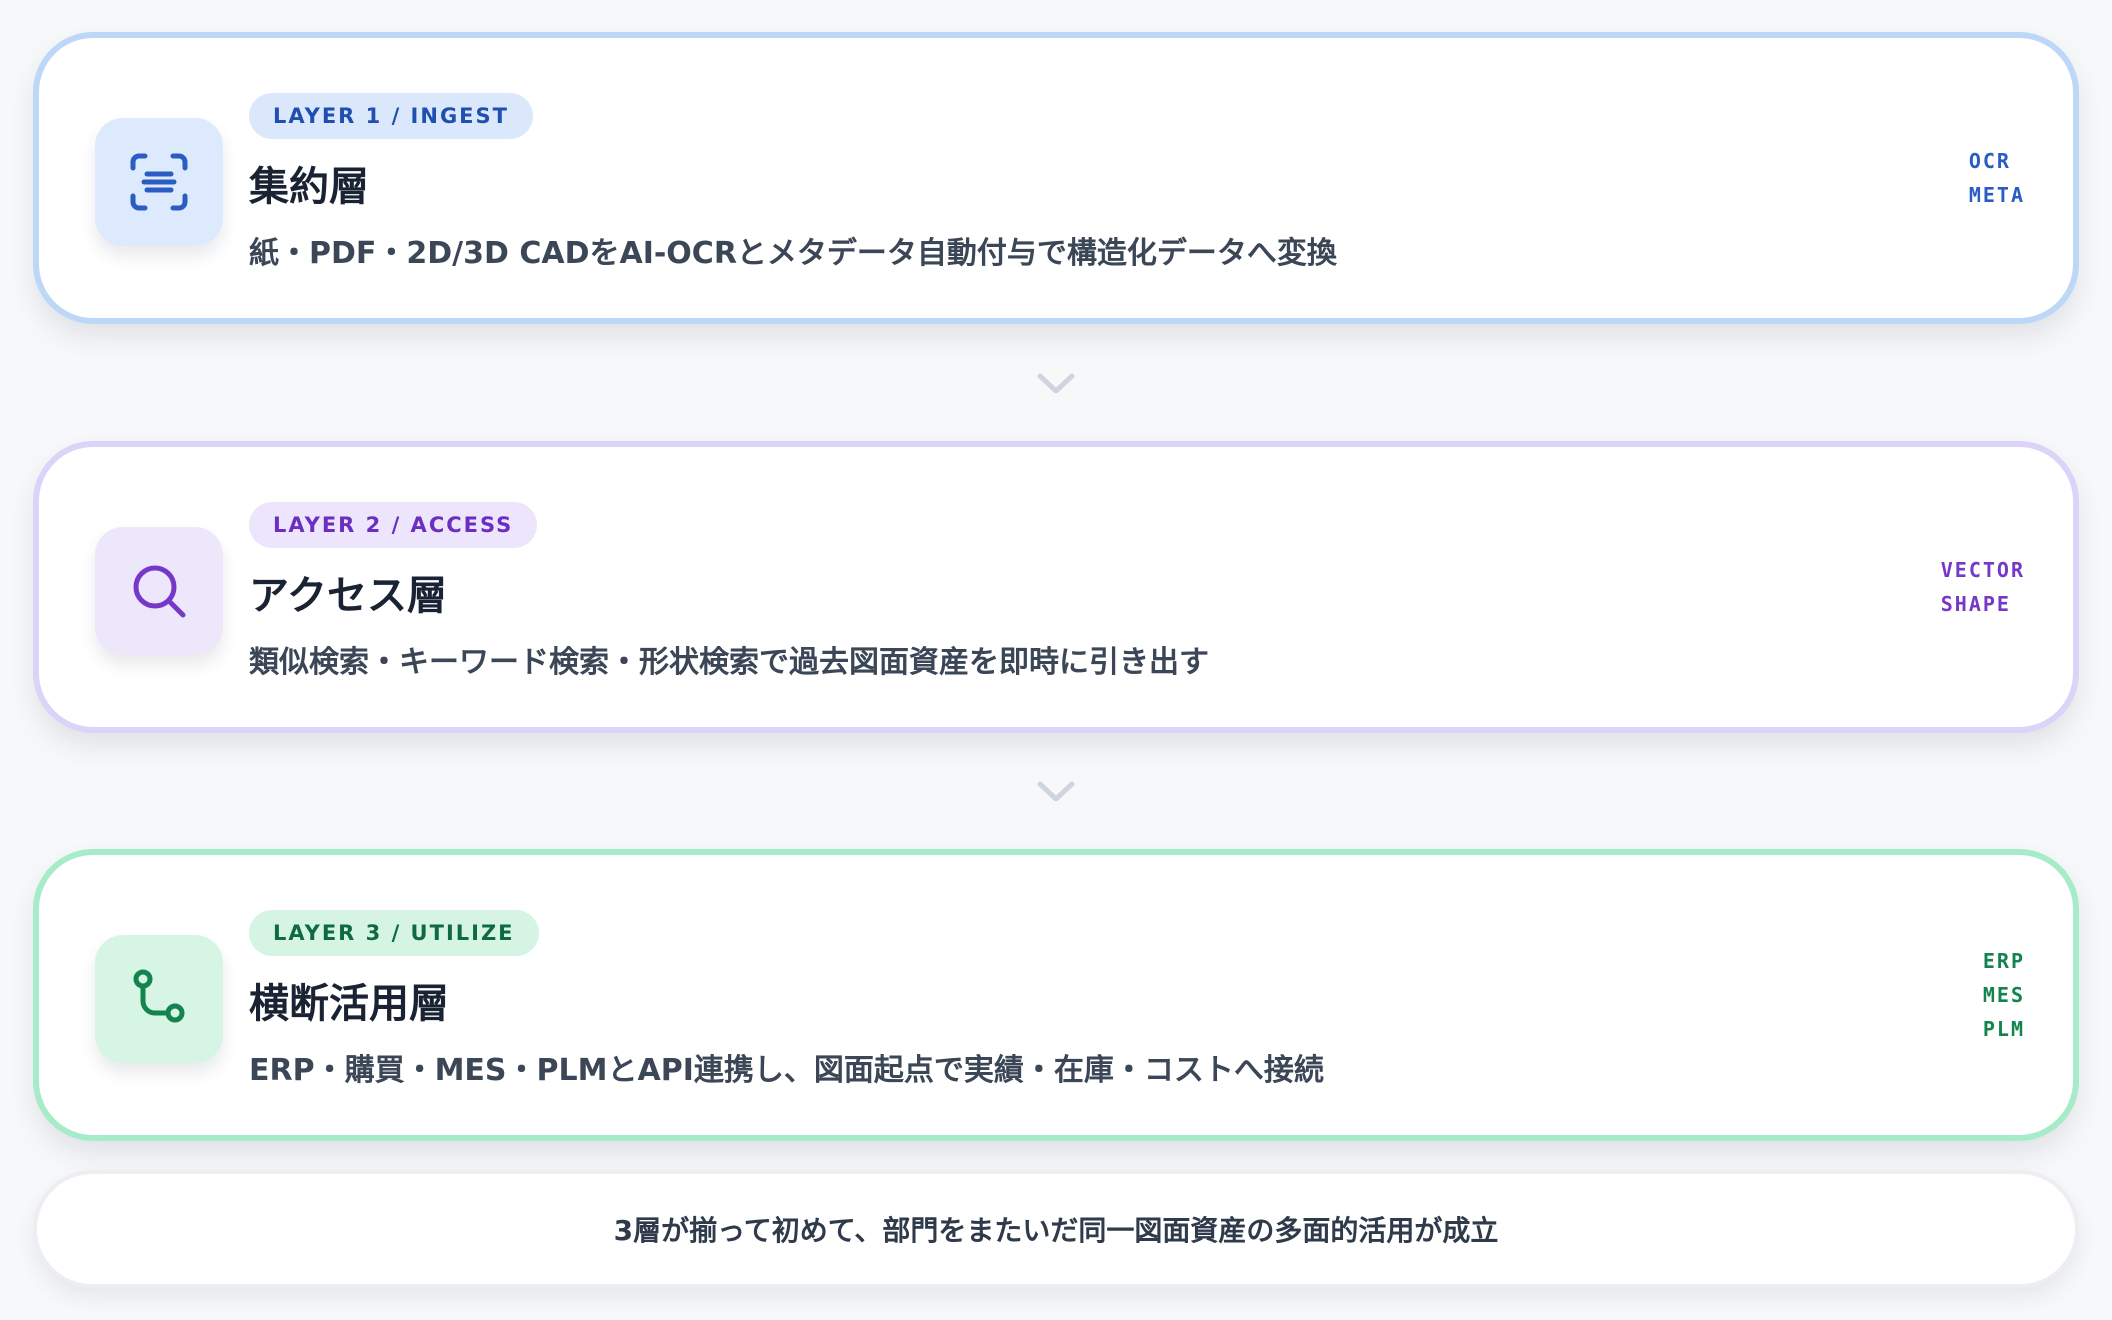  What do you see at coordinates (786, 1070) in the screenshot?
I see `layer-description: ERP・購買・MES・PLMとAPI連携し、図面起点で実績・在庫・コストへ接続` at bounding box center [786, 1070].